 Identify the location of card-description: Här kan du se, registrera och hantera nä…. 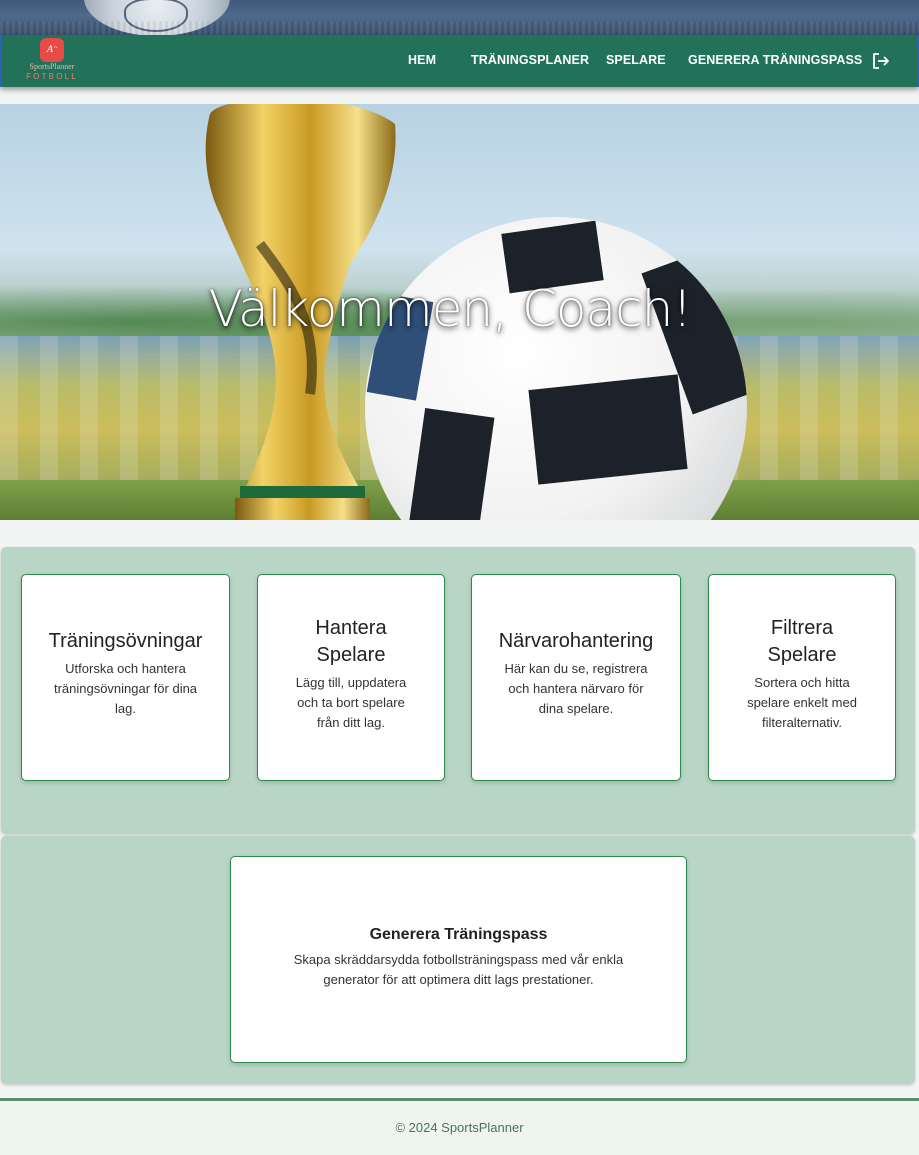
(576, 688).